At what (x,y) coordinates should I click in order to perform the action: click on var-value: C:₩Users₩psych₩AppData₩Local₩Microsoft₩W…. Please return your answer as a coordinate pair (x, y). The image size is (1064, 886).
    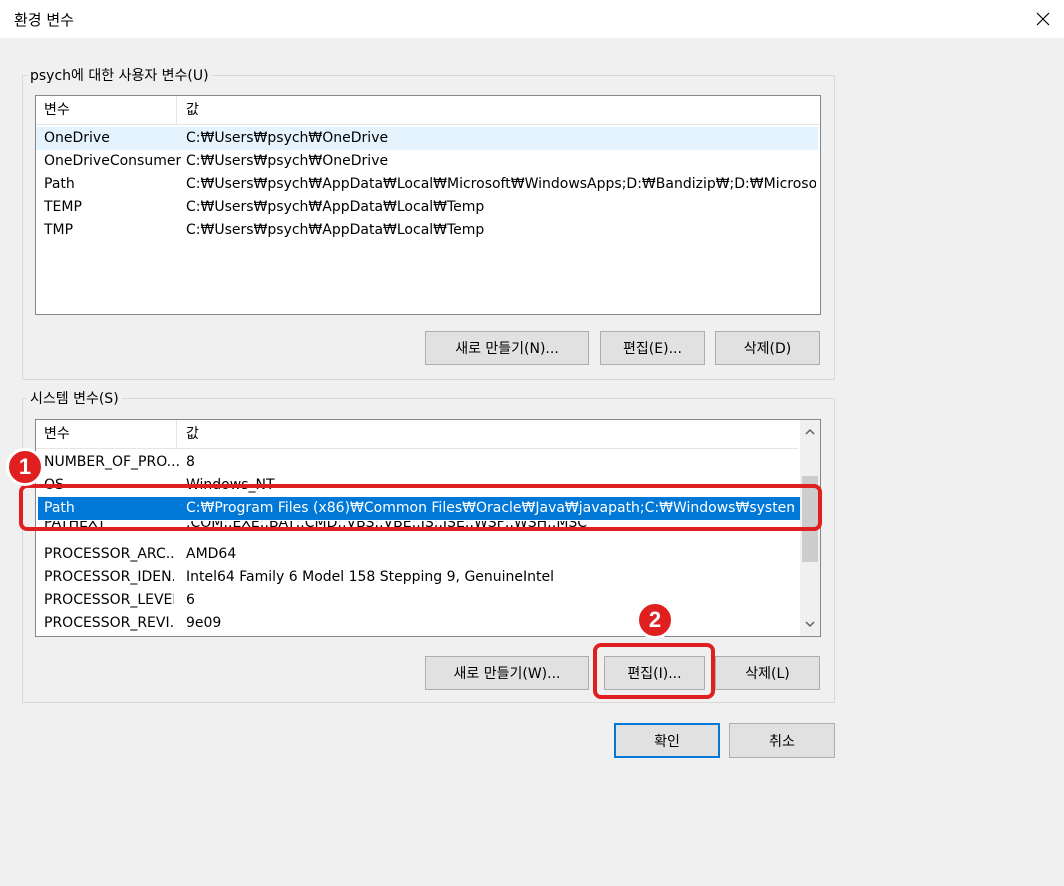
    Looking at the image, I should click on (501, 184).